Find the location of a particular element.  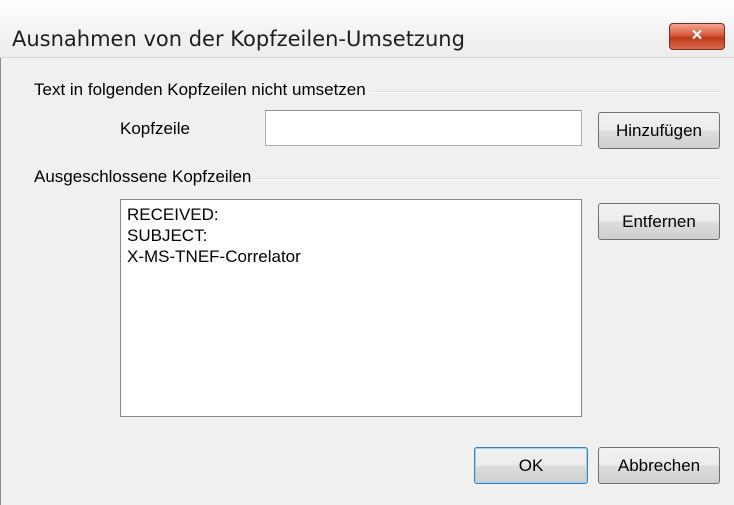

list-item: SUBJECT: is located at coordinates (351, 235).